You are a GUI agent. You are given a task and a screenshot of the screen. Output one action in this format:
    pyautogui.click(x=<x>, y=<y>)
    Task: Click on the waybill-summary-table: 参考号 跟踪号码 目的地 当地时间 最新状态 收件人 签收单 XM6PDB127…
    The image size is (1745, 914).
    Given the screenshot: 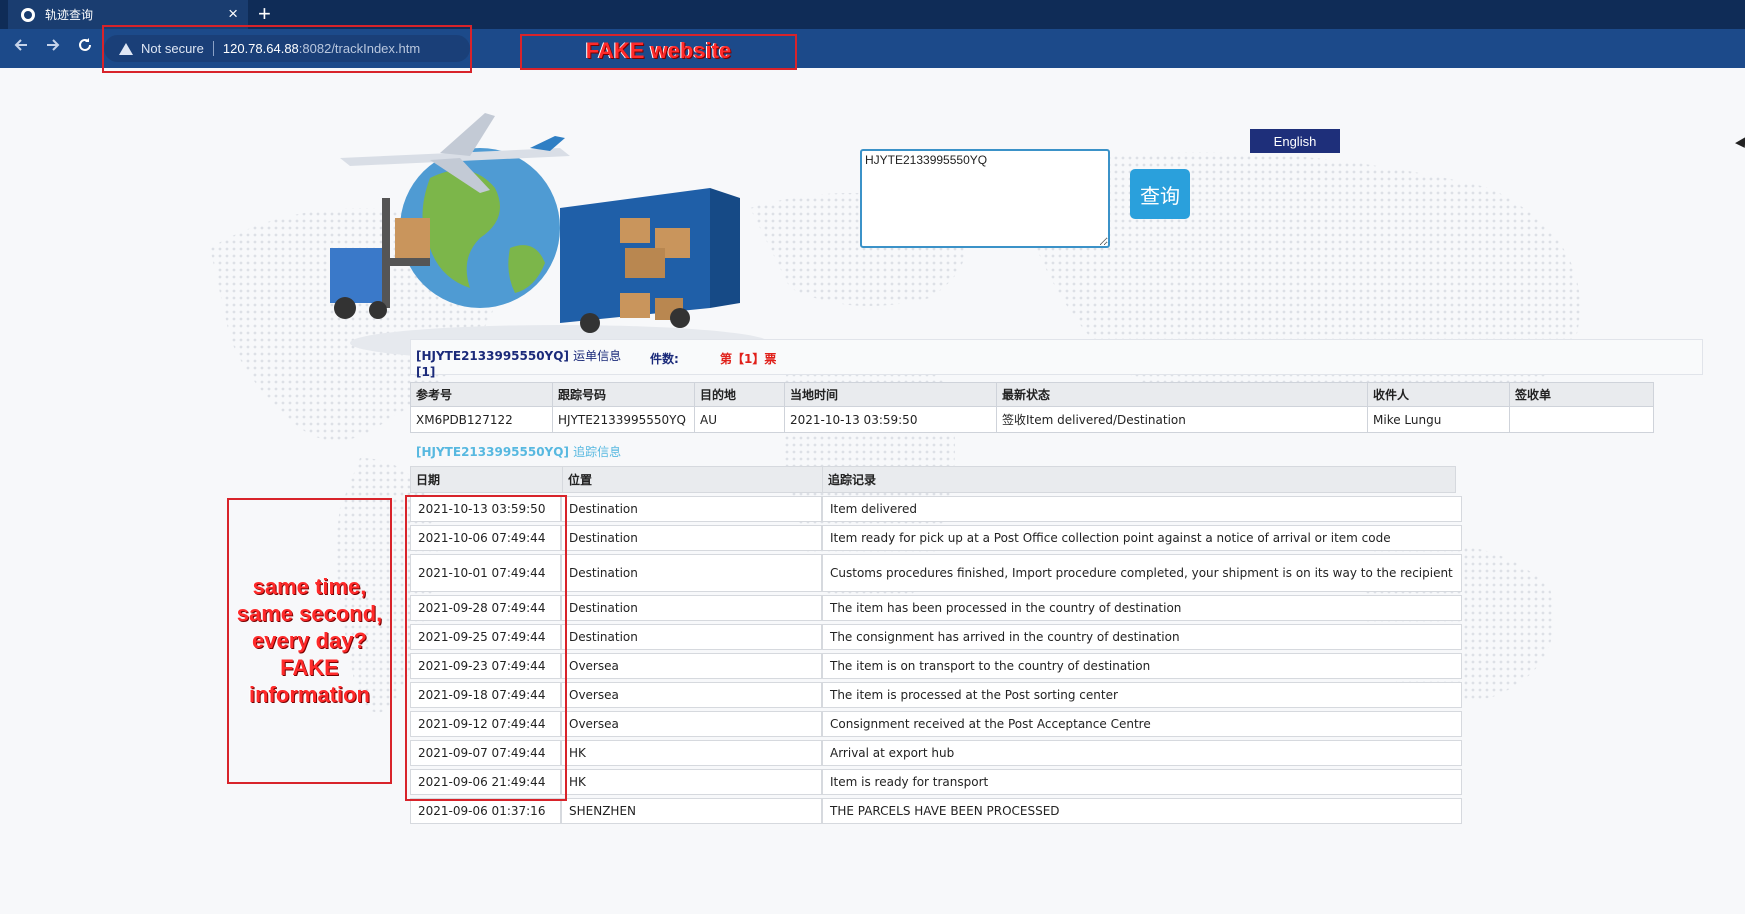 What is the action you would take?
    pyautogui.click(x=1032, y=407)
    